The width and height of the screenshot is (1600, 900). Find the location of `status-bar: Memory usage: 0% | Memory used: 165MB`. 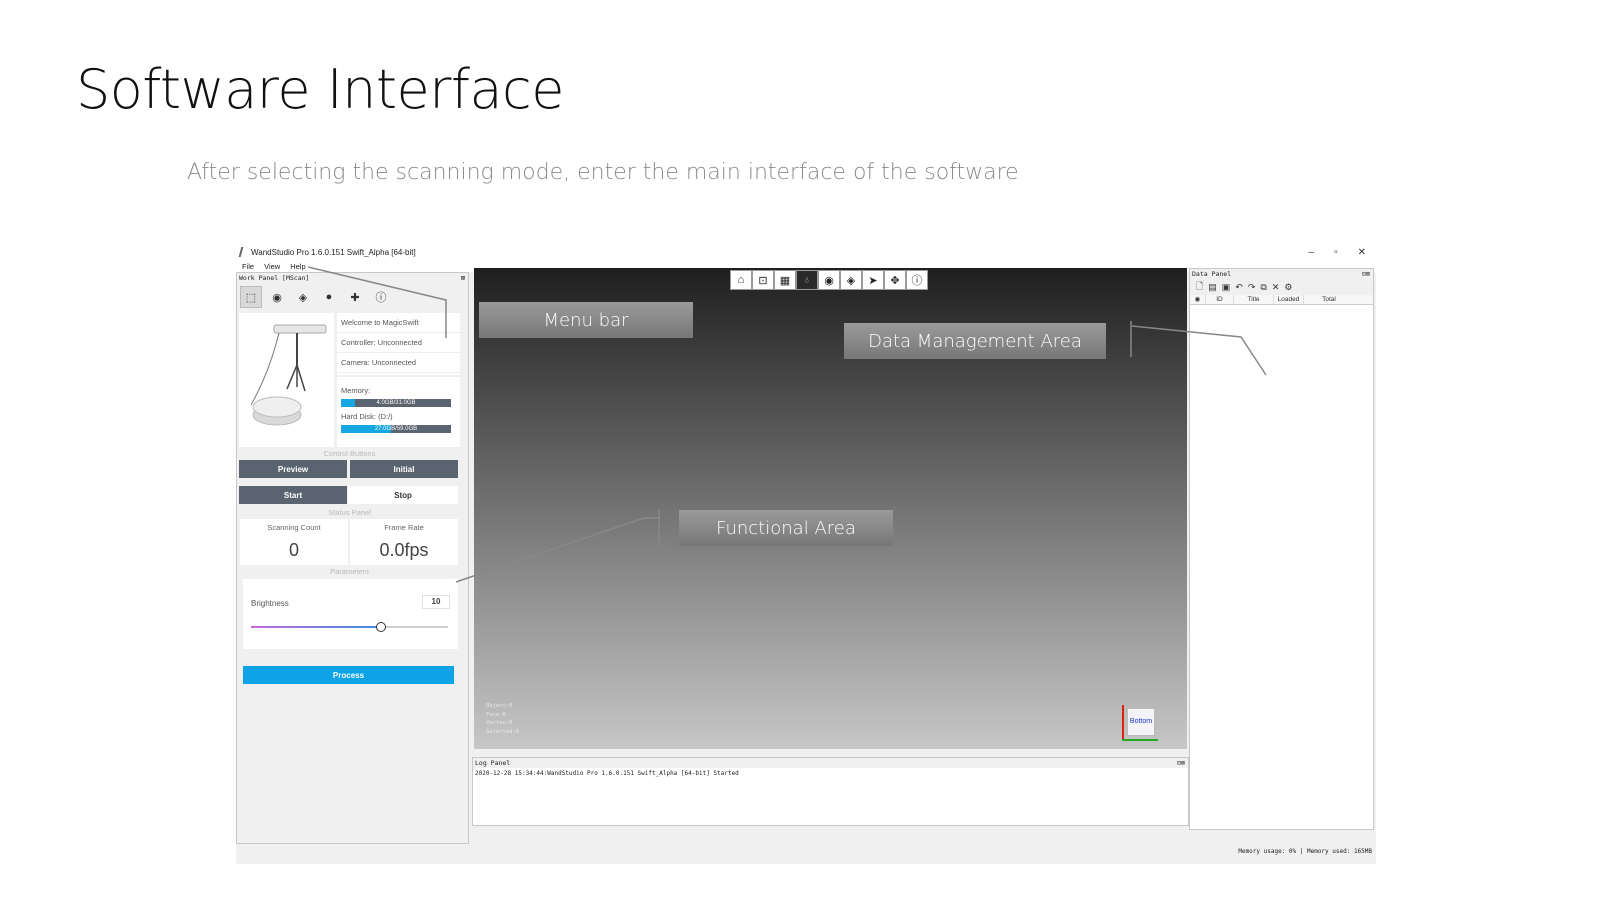

status-bar: Memory usage: 0% | Memory used: 165MB is located at coordinates (806, 854).